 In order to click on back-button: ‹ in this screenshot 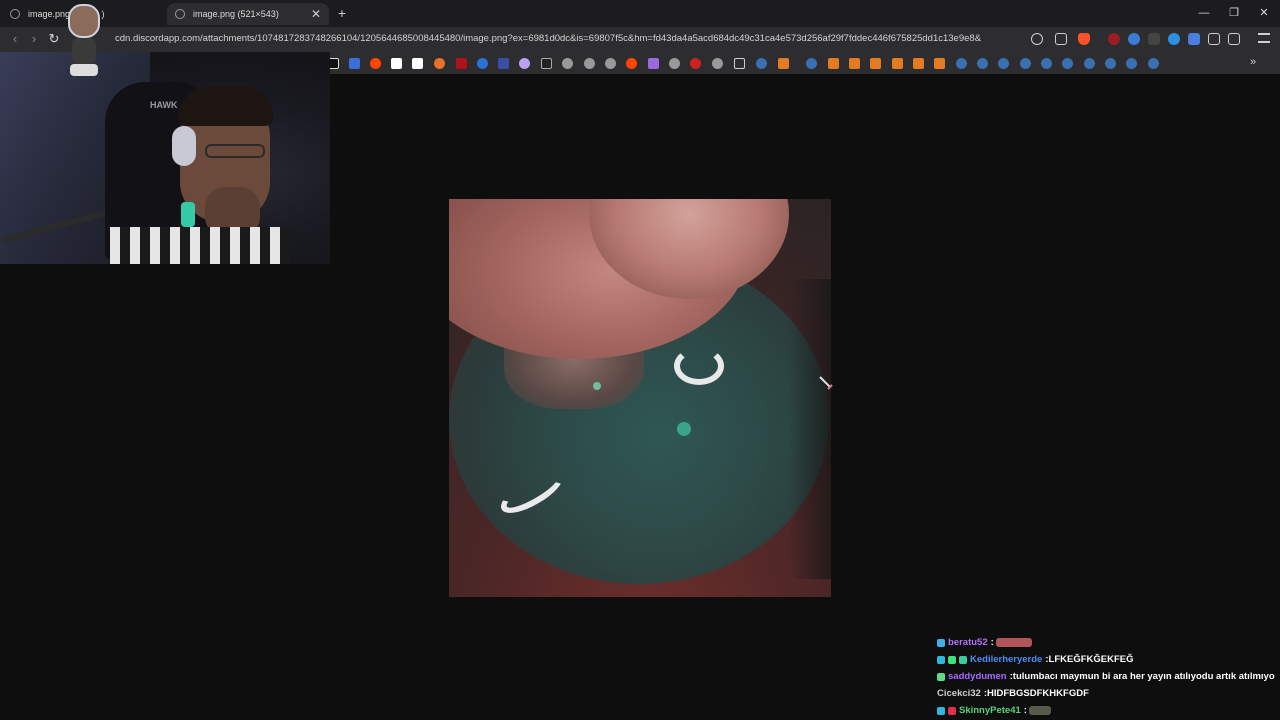, I will do `click(15, 39)`.